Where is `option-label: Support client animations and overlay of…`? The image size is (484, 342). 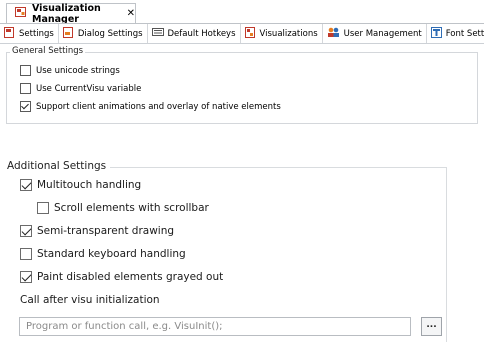
option-label: Support client animations and overlay of… is located at coordinates (158, 106).